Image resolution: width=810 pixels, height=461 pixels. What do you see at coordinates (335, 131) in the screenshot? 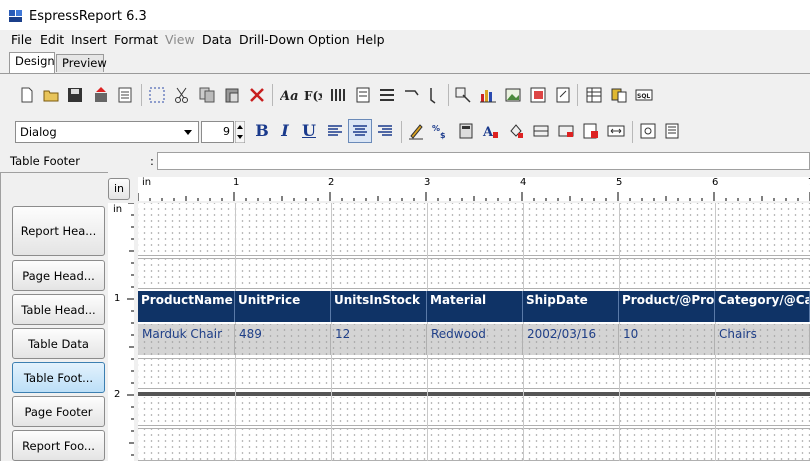
I see `align-left-icon` at bounding box center [335, 131].